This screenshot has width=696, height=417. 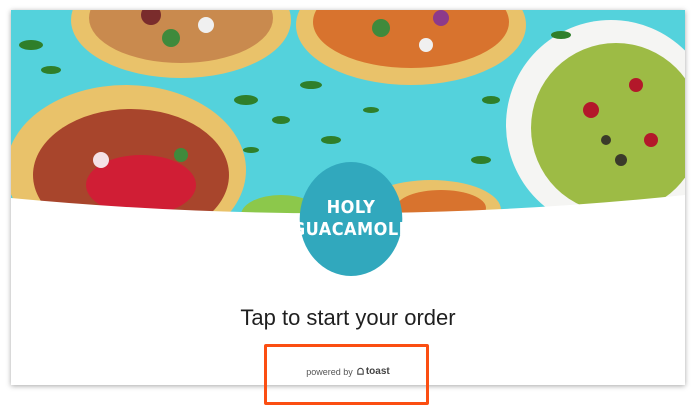 What do you see at coordinates (348, 318) in the screenshot?
I see `start-order-prompt: Tap to start your order` at bounding box center [348, 318].